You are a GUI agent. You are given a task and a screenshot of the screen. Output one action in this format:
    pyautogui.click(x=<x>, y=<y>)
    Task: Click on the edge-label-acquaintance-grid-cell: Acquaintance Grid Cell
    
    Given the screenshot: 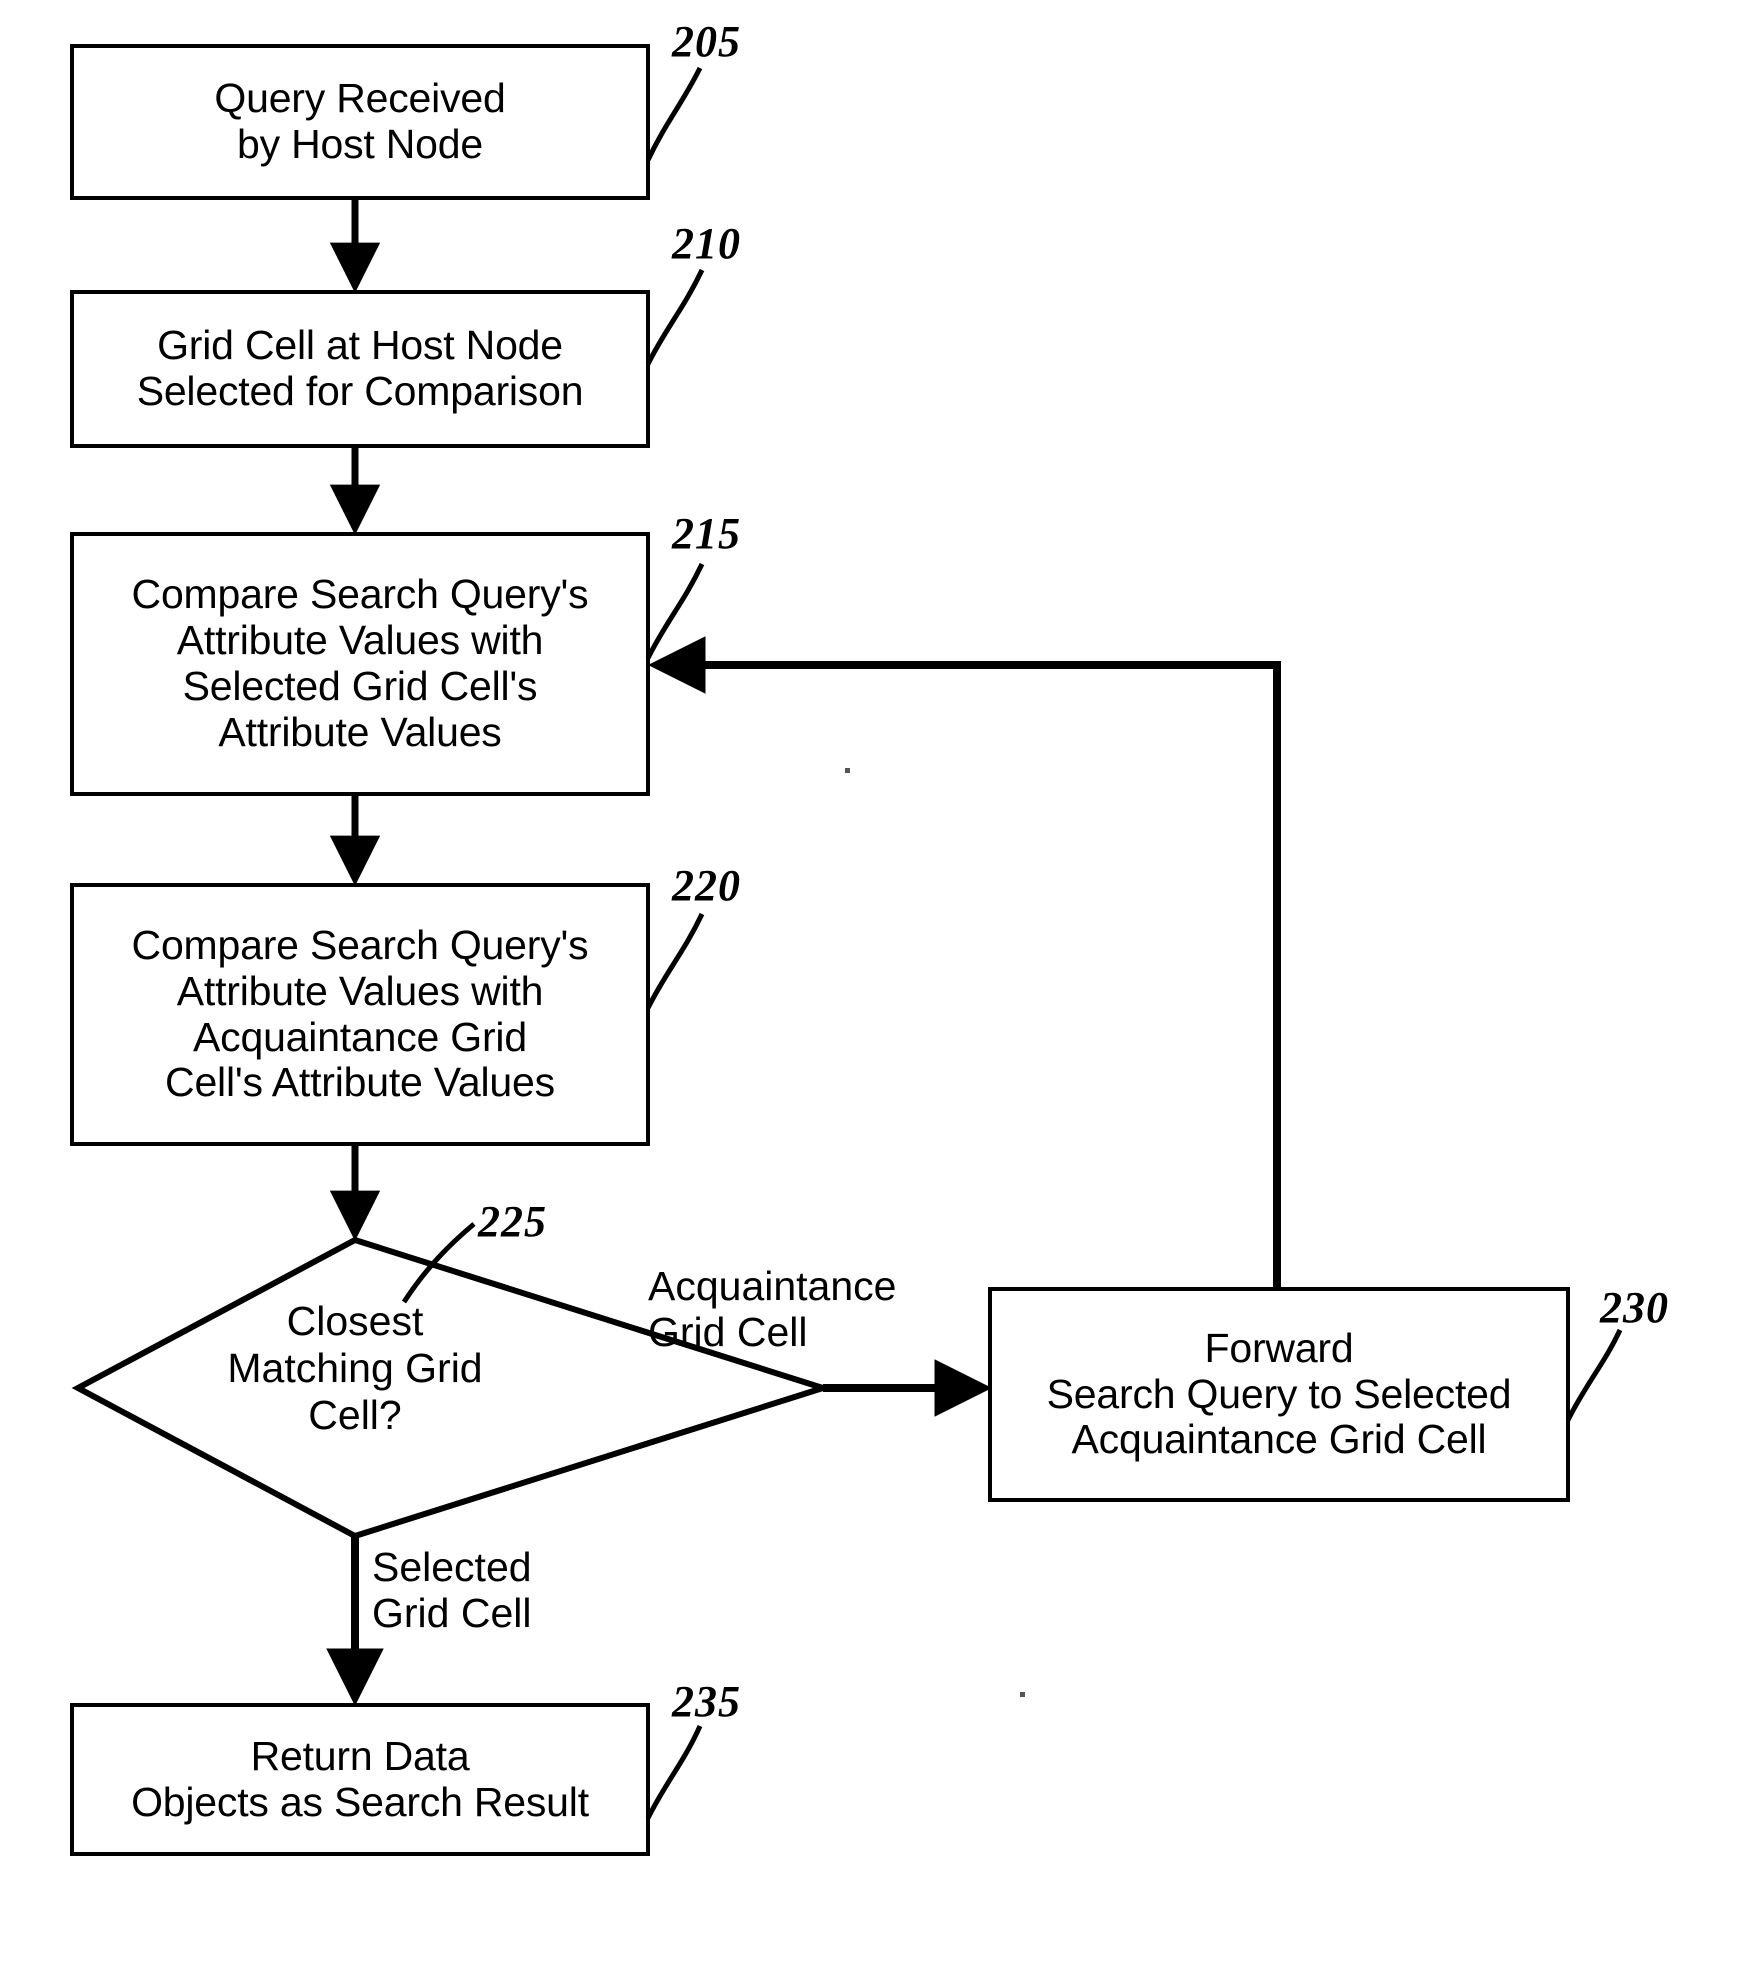 What is the action you would take?
    pyautogui.click(x=772, y=1309)
    